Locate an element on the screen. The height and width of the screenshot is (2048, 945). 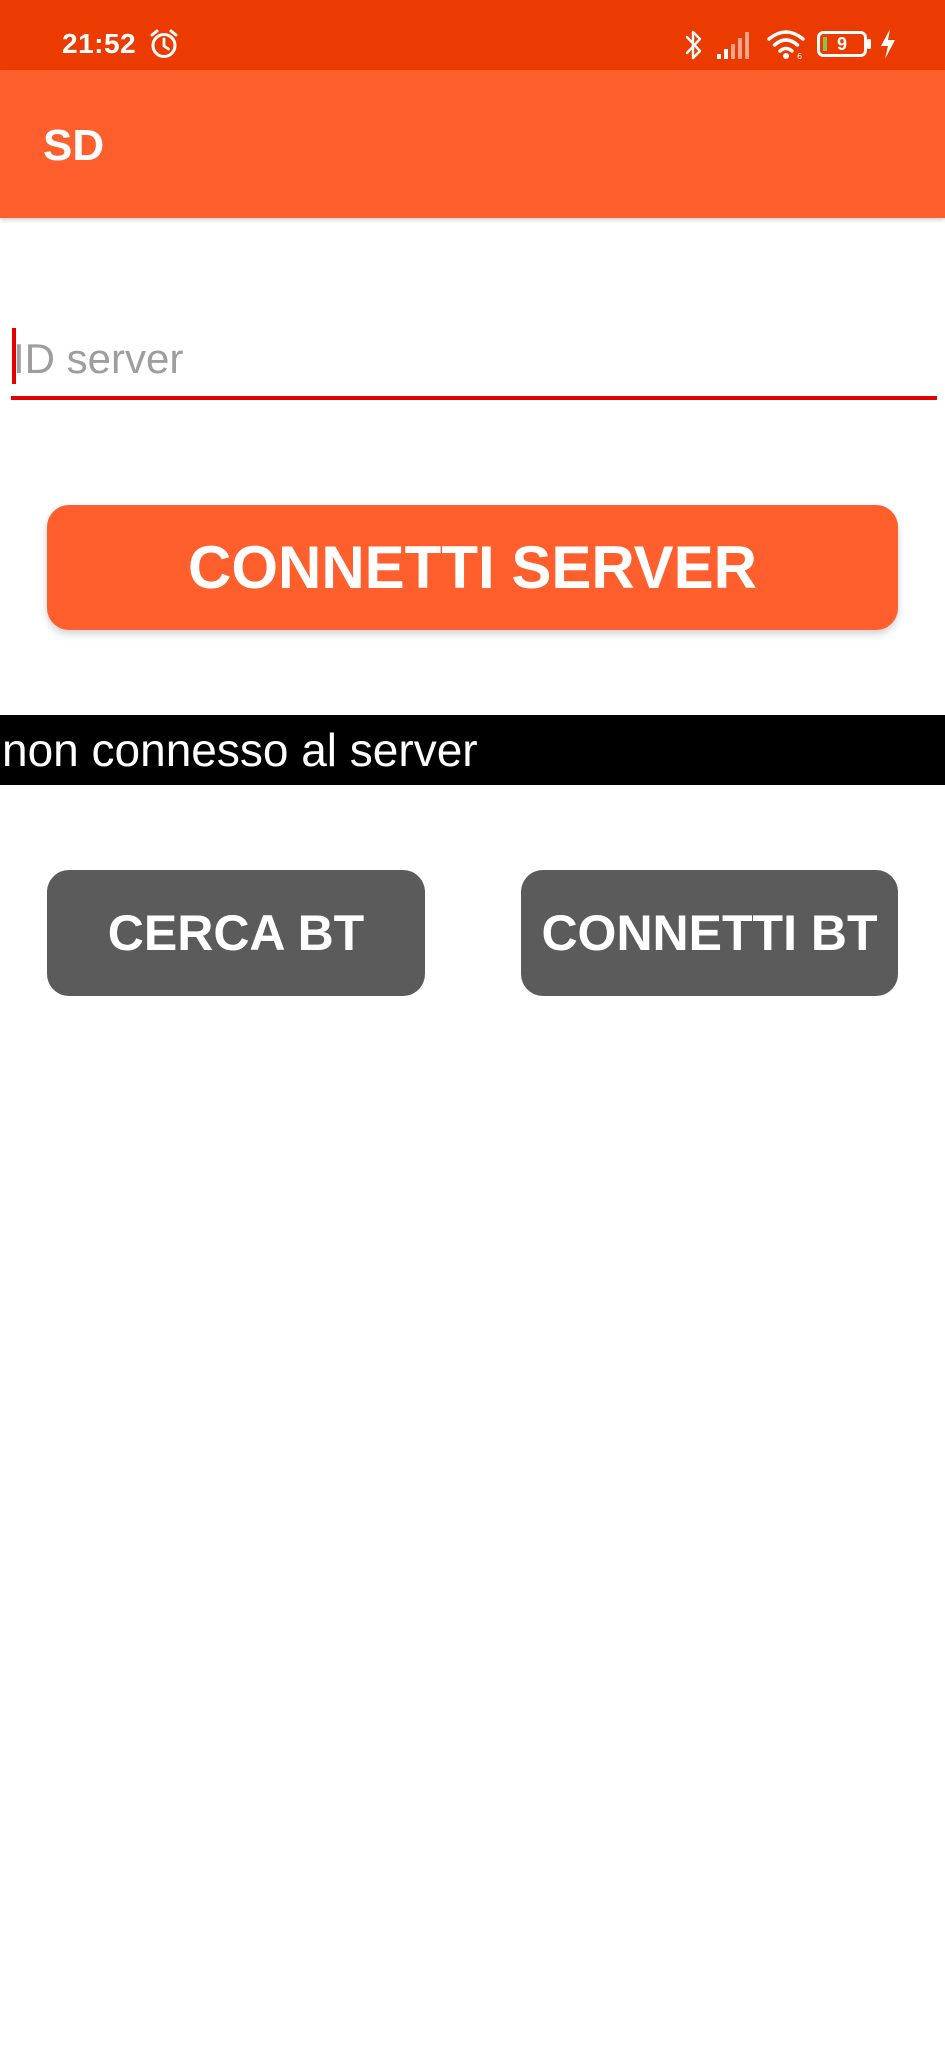
search-bt-button: CERCA BT is located at coordinates (236, 933).